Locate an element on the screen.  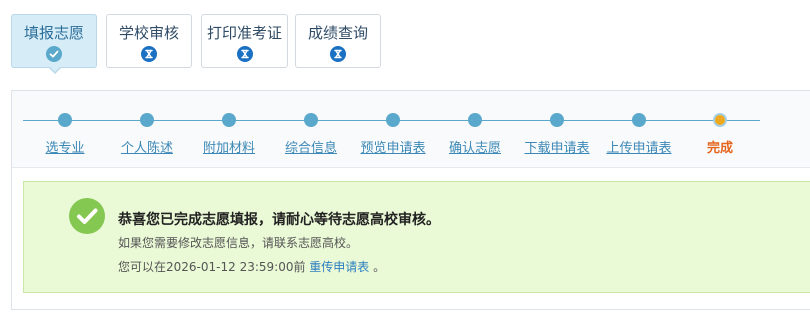
deadline-prefix: 您可以在 is located at coordinates (142, 267).